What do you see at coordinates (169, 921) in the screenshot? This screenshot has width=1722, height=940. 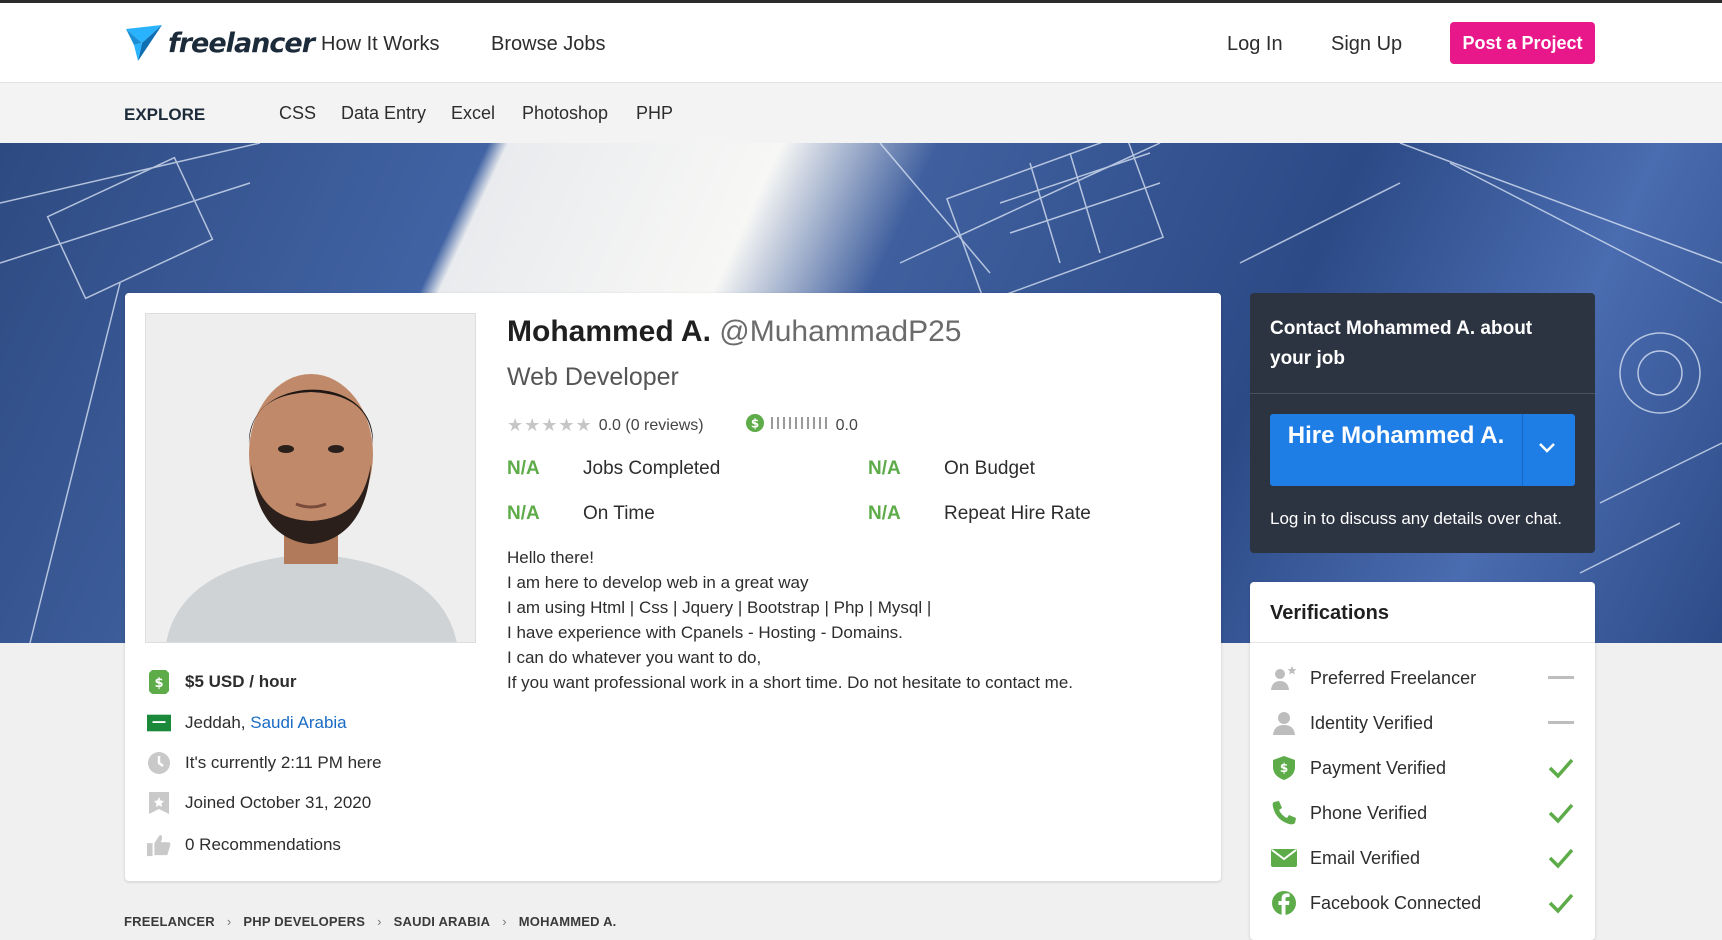 I see `breadcrumb-freelancer: FREELANCER` at bounding box center [169, 921].